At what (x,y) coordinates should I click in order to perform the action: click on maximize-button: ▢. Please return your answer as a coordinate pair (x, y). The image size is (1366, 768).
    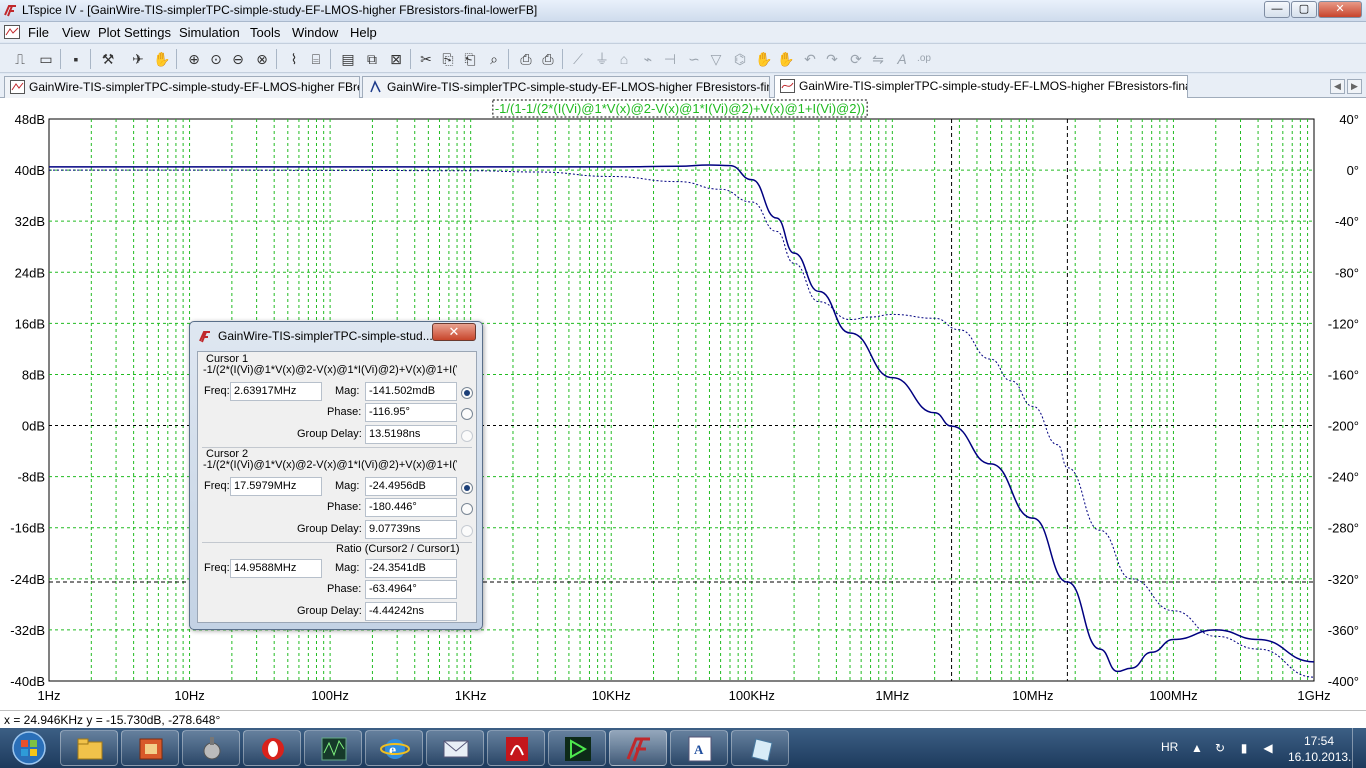
    Looking at the image, I should click on (1304, 9).